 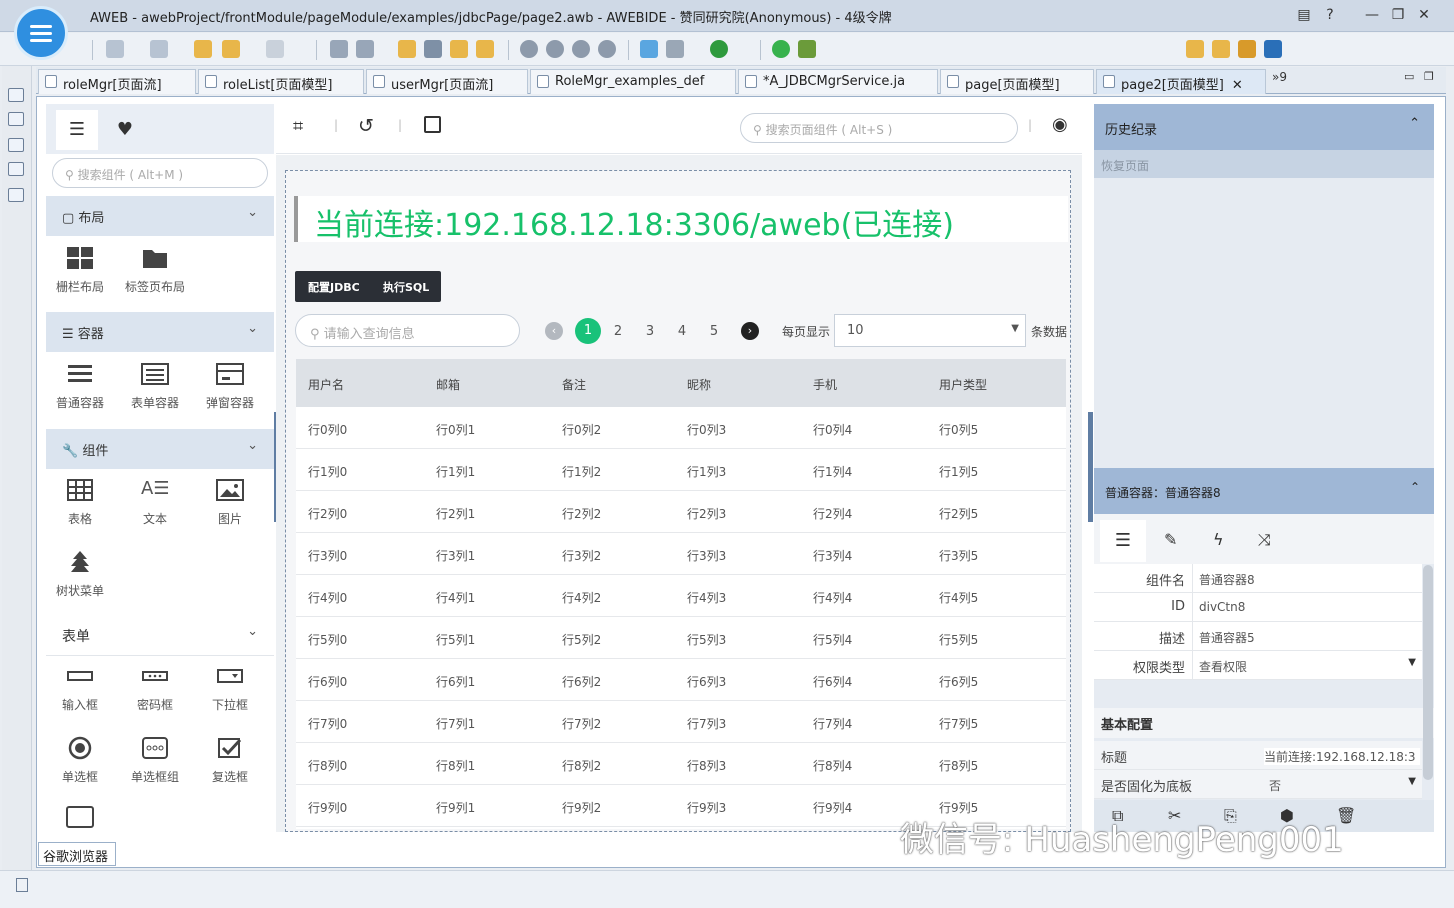 What do you see at coordinates (160, 173) in the screenshot?
I see `component-search-input: ⚲ 搜索组件 ( Alt+M )` at bounding box center [160, 173].